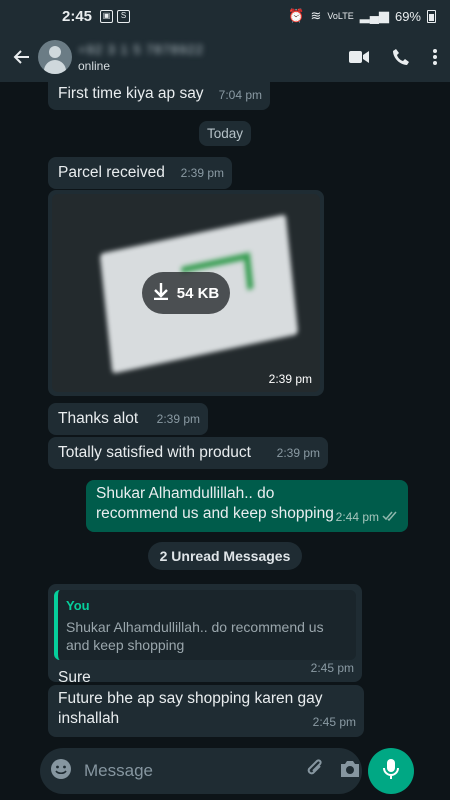 This screenshot has width=450, height=800. What do you see at coordinates (357, 517) in the screenshot?
I see `message-time: 2:44 pm` at bounding box center [357, 517].